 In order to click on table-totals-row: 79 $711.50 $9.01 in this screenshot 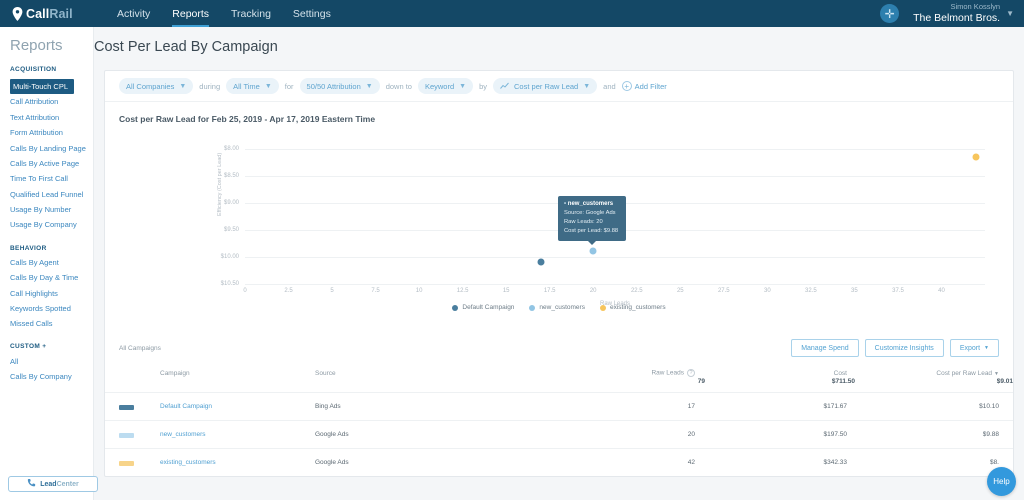, I will do `click(559, 385)`.